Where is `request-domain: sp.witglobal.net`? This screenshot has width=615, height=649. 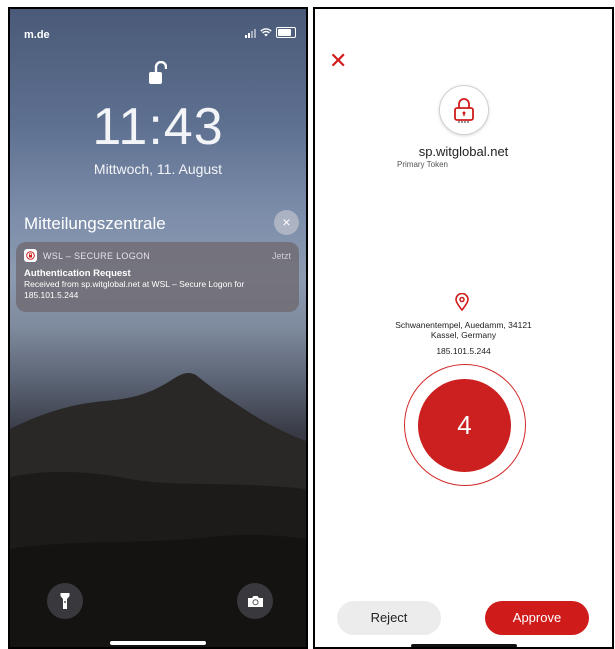
request-domain: sp.witglobal.net is located at coordinates (463, 151).